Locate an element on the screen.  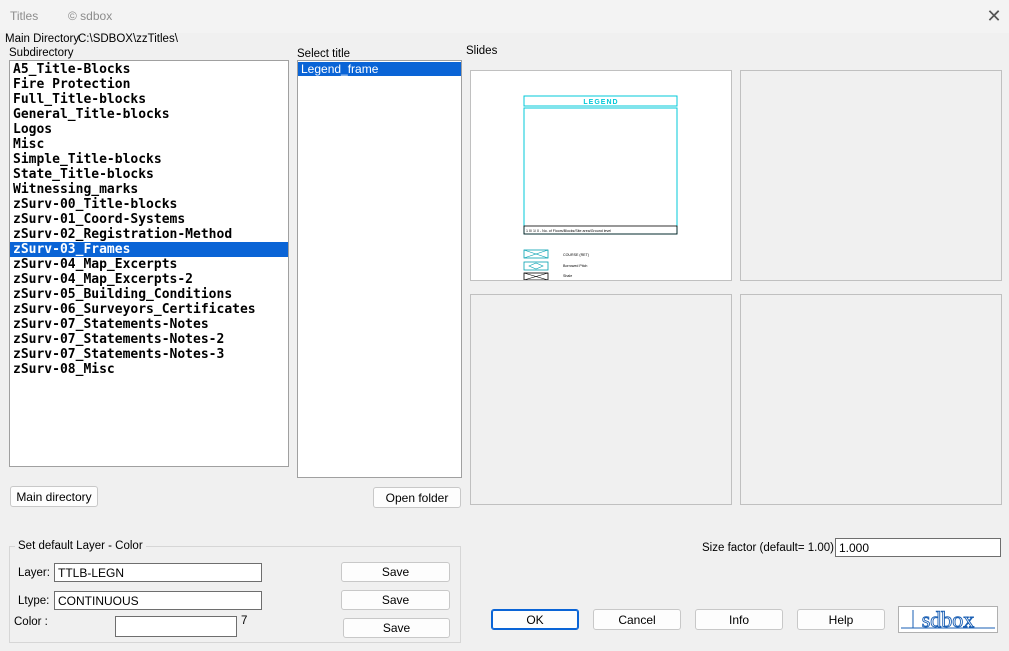
title-list: Legend_frame is located at coordinates (379, 269).